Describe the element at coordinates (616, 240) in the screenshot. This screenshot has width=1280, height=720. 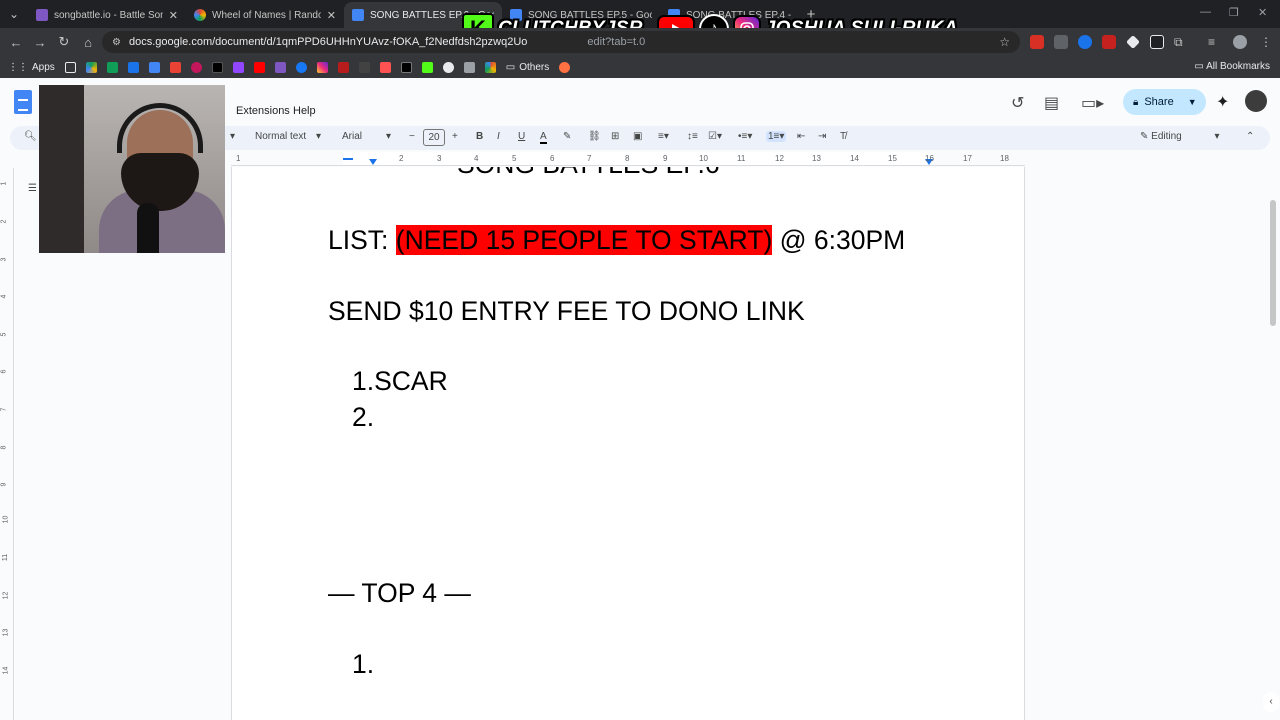
I see `list-line: LIST: (NEED 15 PEOPLE TO START) @ 6:30PM` at that location.